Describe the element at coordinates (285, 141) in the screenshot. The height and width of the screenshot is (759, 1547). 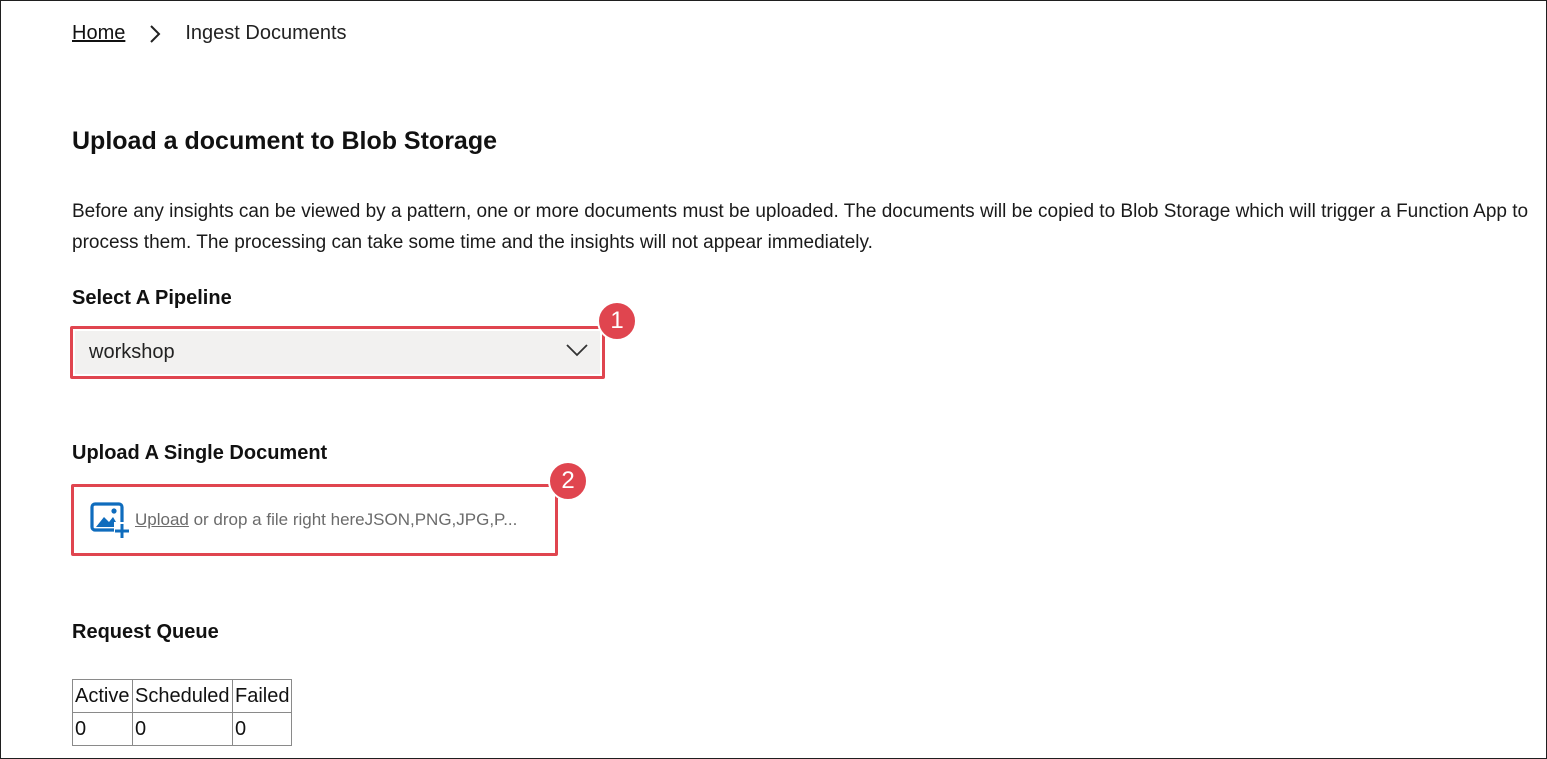
I see `page-title: Upload a document to Blob Storage` at that location.